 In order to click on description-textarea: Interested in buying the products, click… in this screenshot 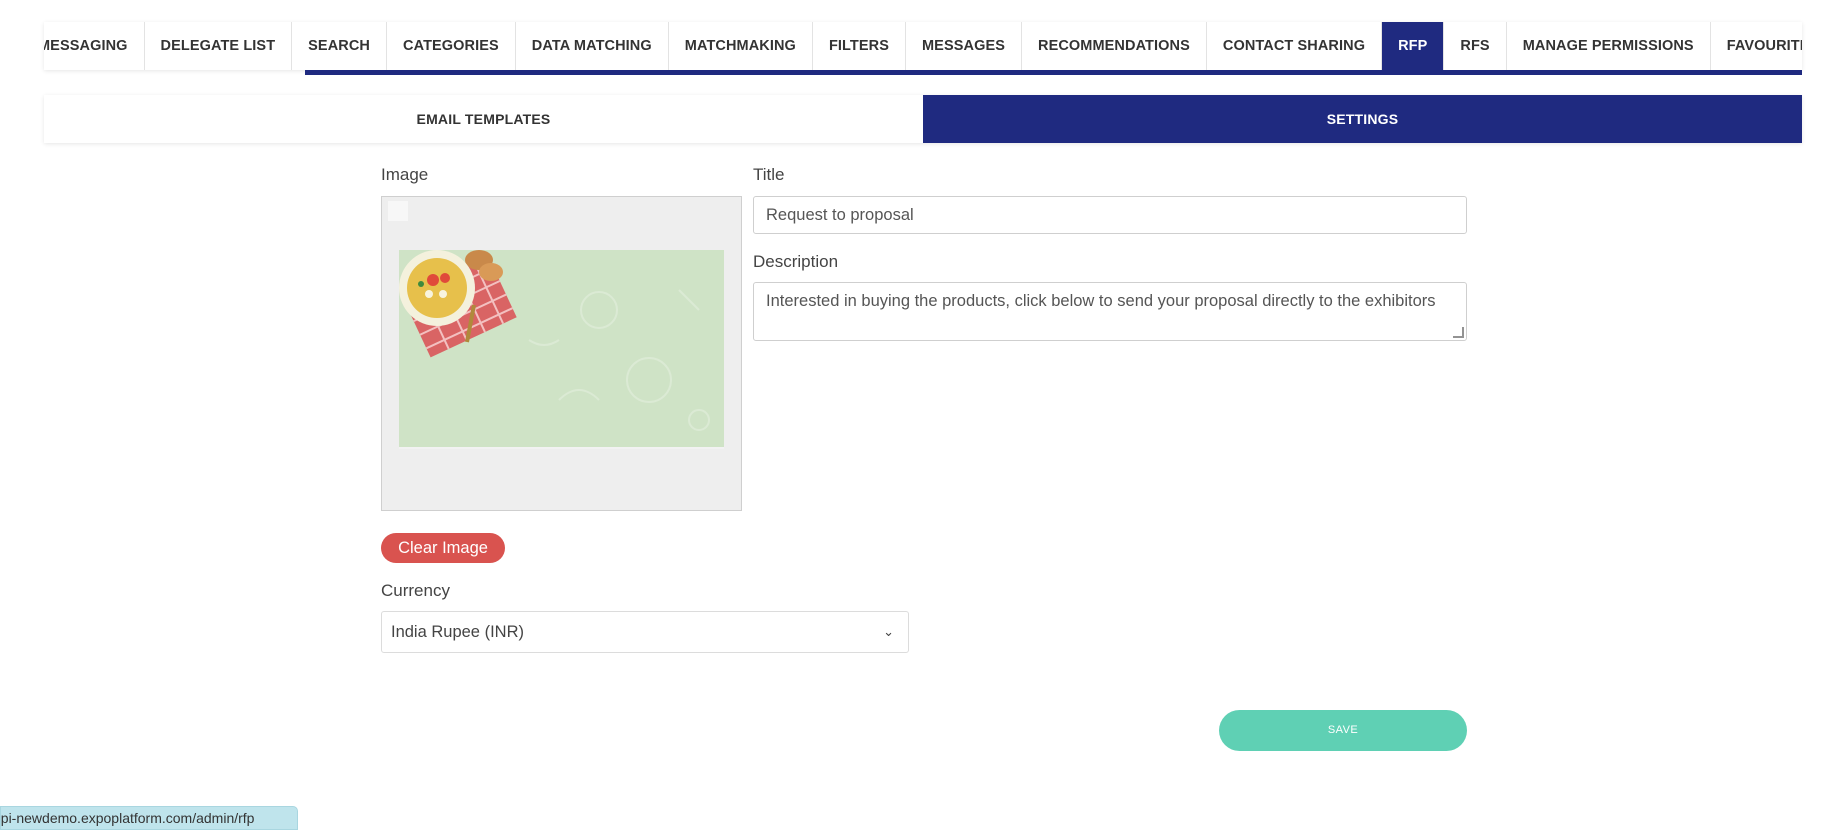, I will do `click(1110, 311)`.